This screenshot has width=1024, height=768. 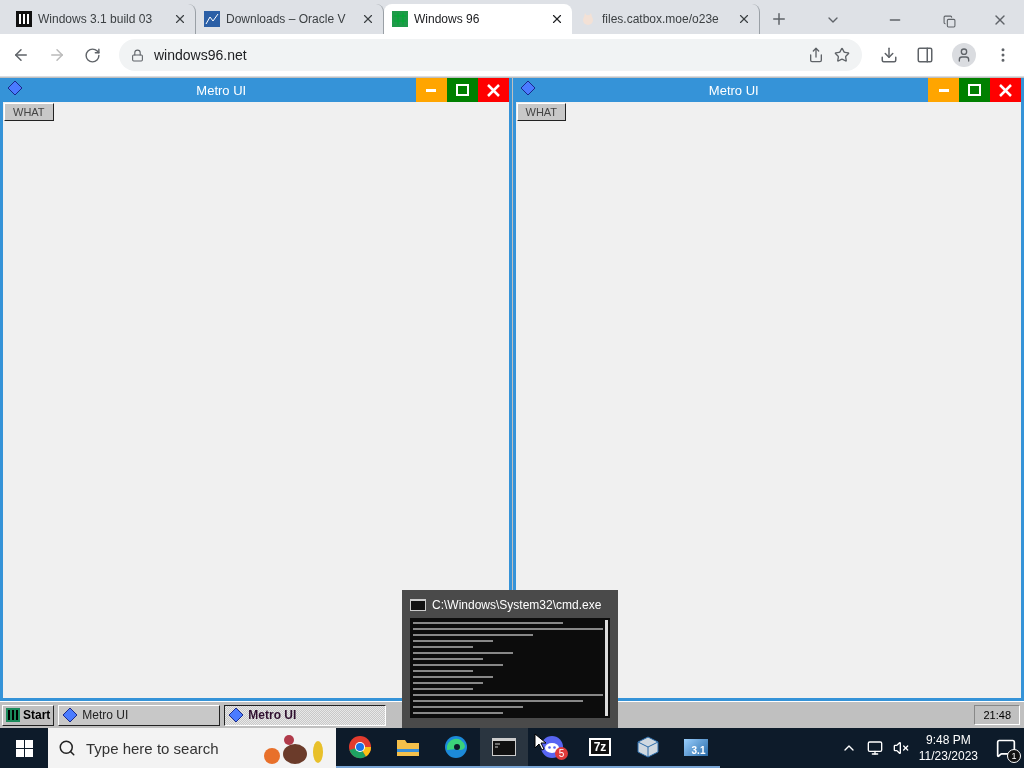 What do you see at coordinates (192, 748) in the screenshot?
I see `search-field: Type here to search` at bounding box center [192, 748].